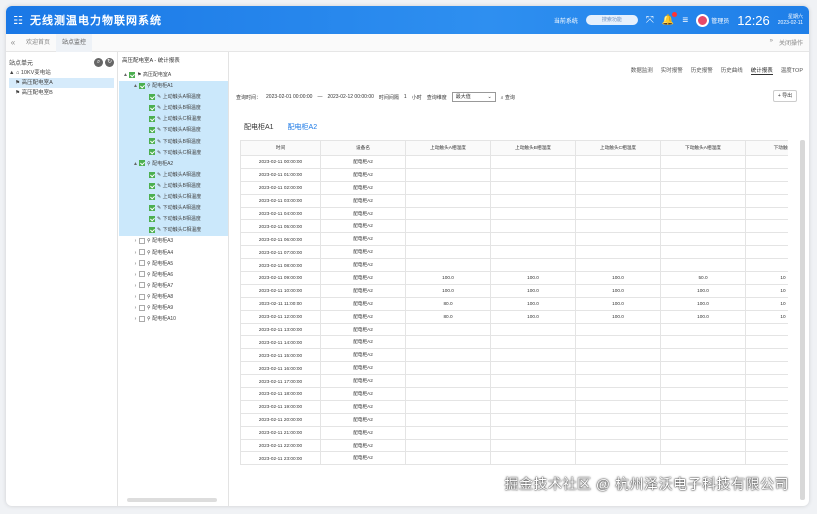 This screenshot has width=817, height=514. What do you see at coordinates (448, 148) in the screenshot?
I see `column-header: 上动触头A相温度` at bounding box center [448, 148].